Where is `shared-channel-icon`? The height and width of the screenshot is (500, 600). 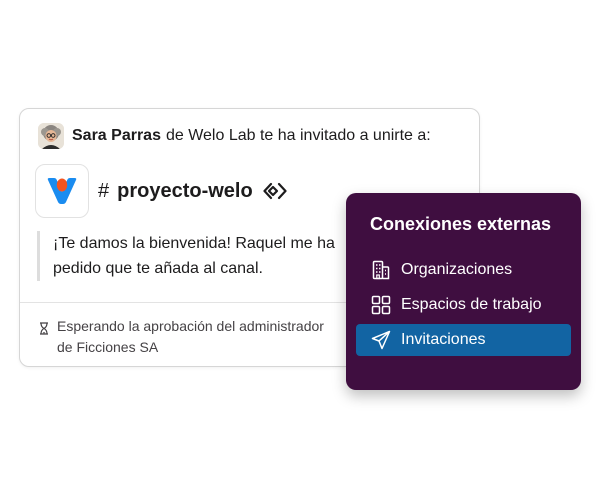 shared-channel-icon is located at coordinates (275, 191).